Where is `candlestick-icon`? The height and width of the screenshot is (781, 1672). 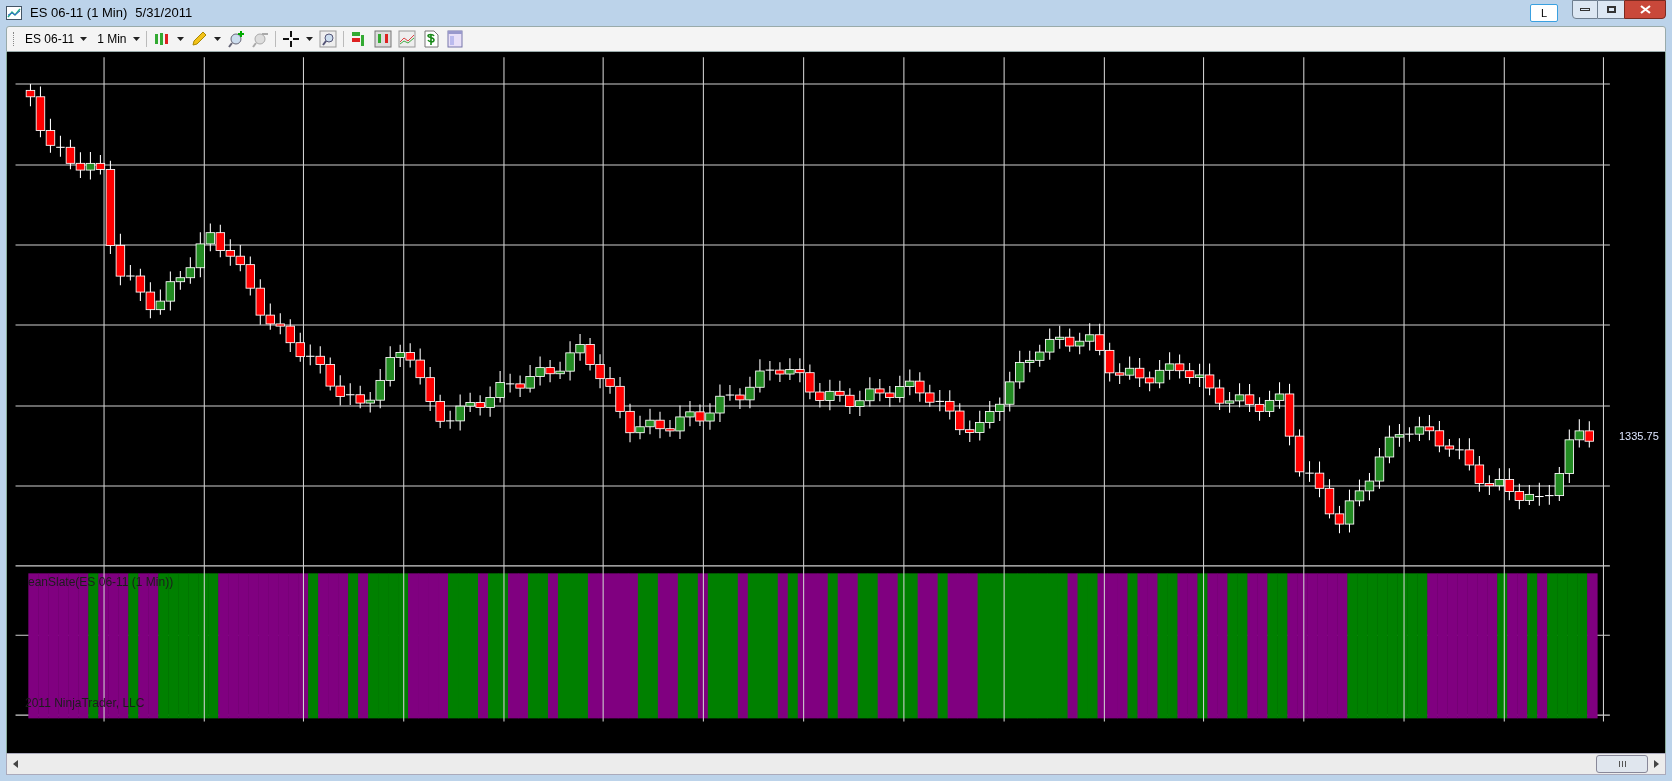 candlestick-icon is located at coordinates (161, 39).